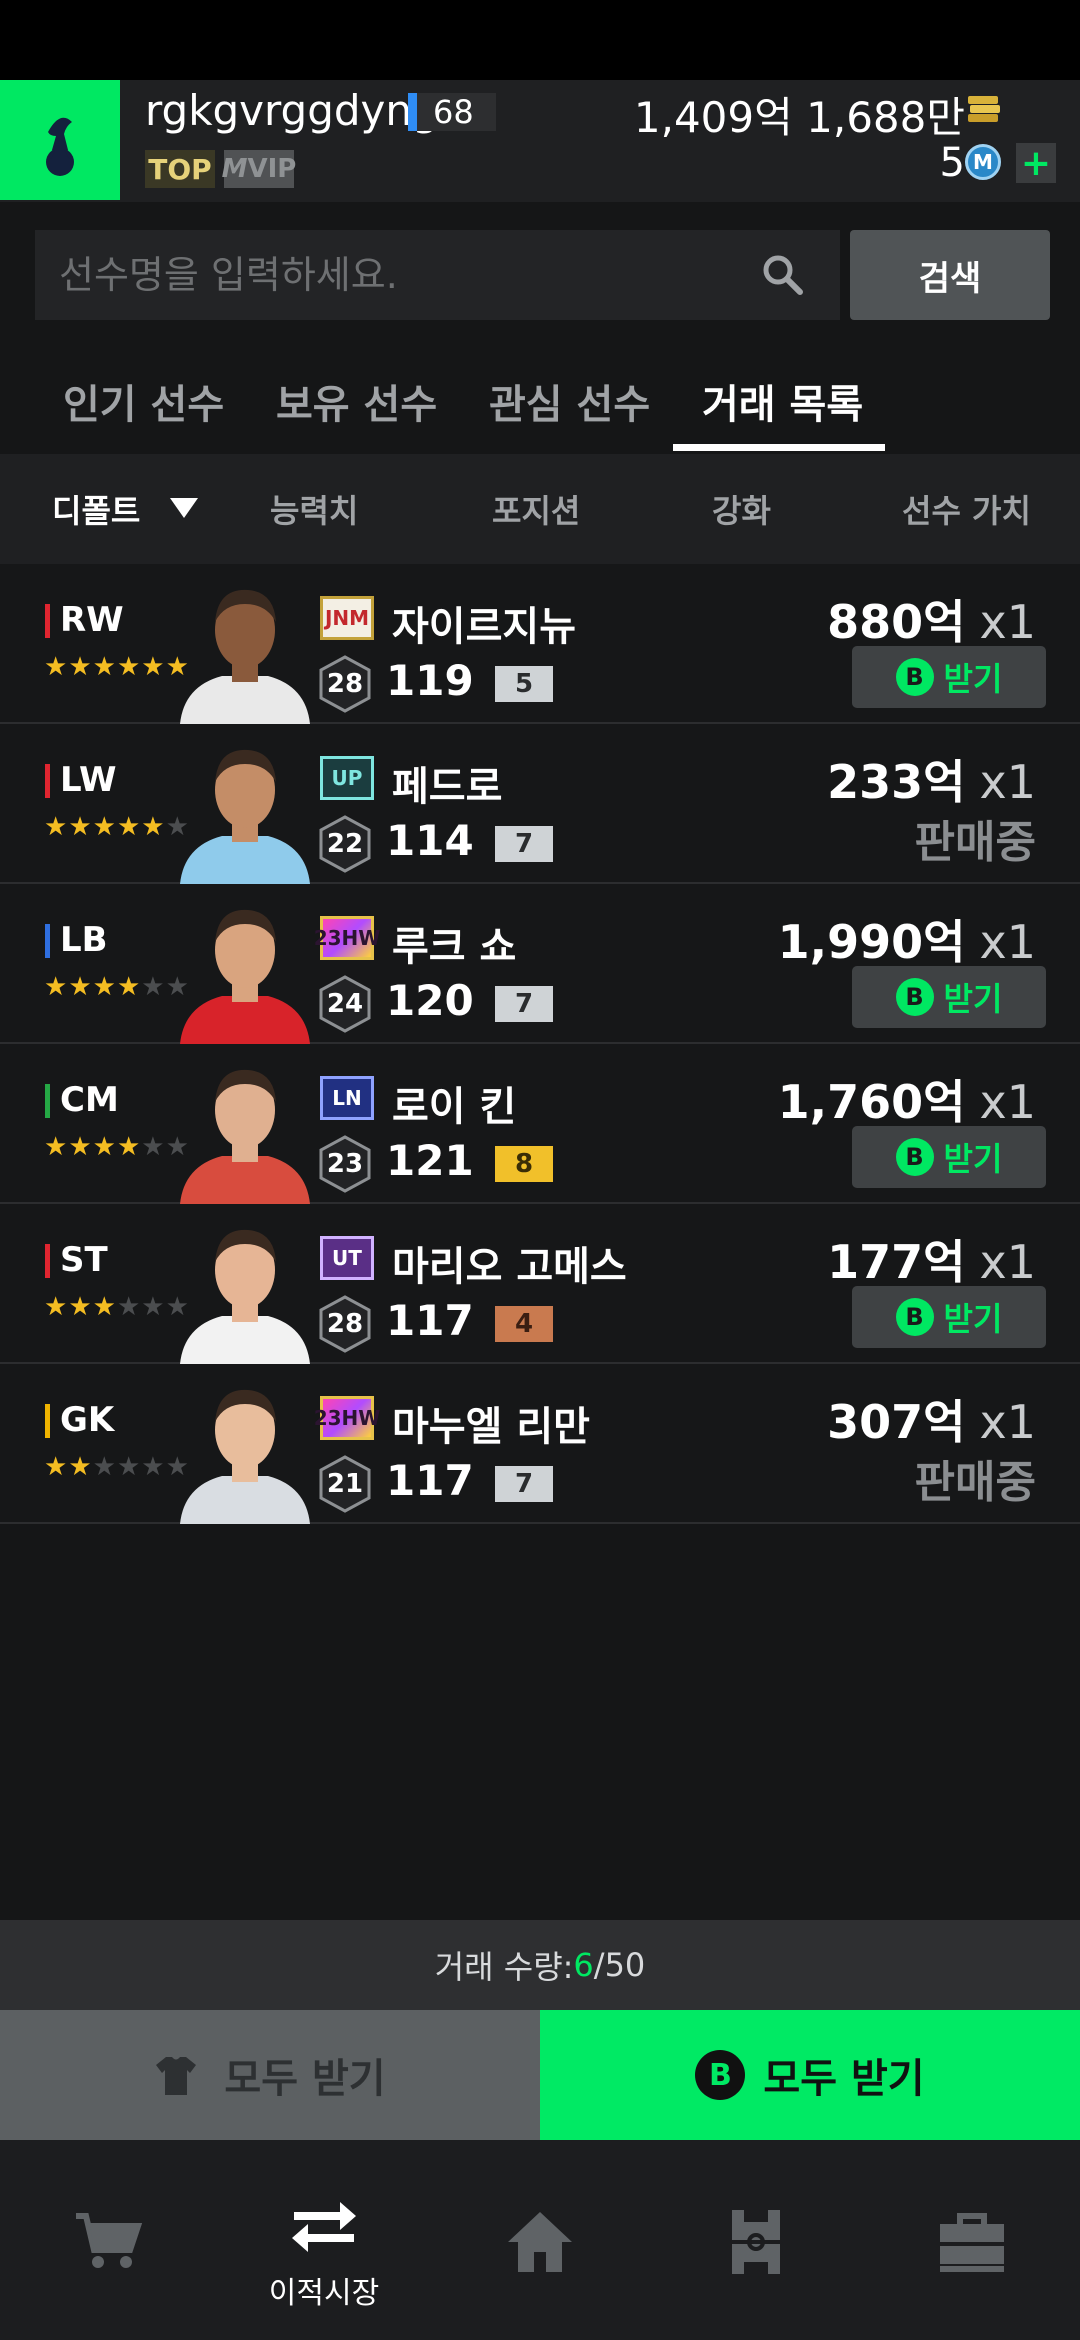 The width and height of the screenshot is (1080, 2340). I want to click on trade-list-row: GK ★★★★★★ 23HW 마누엘 리만 21 117 7 307억 x1 판매중, so click(540, 1444).